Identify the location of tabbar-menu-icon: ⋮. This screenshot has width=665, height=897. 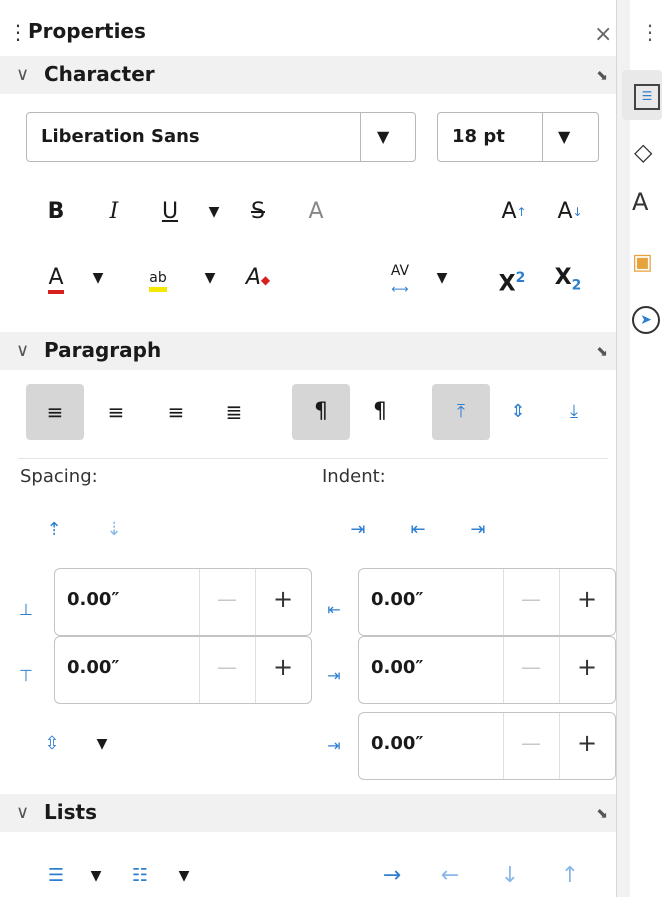
(650, 32).